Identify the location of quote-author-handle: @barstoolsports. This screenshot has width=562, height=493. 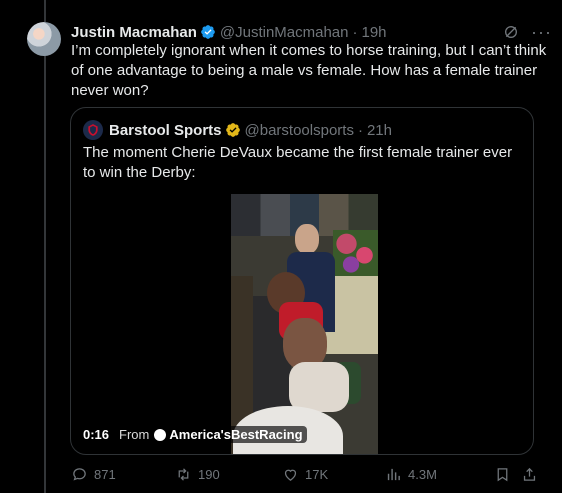
(299, 130).